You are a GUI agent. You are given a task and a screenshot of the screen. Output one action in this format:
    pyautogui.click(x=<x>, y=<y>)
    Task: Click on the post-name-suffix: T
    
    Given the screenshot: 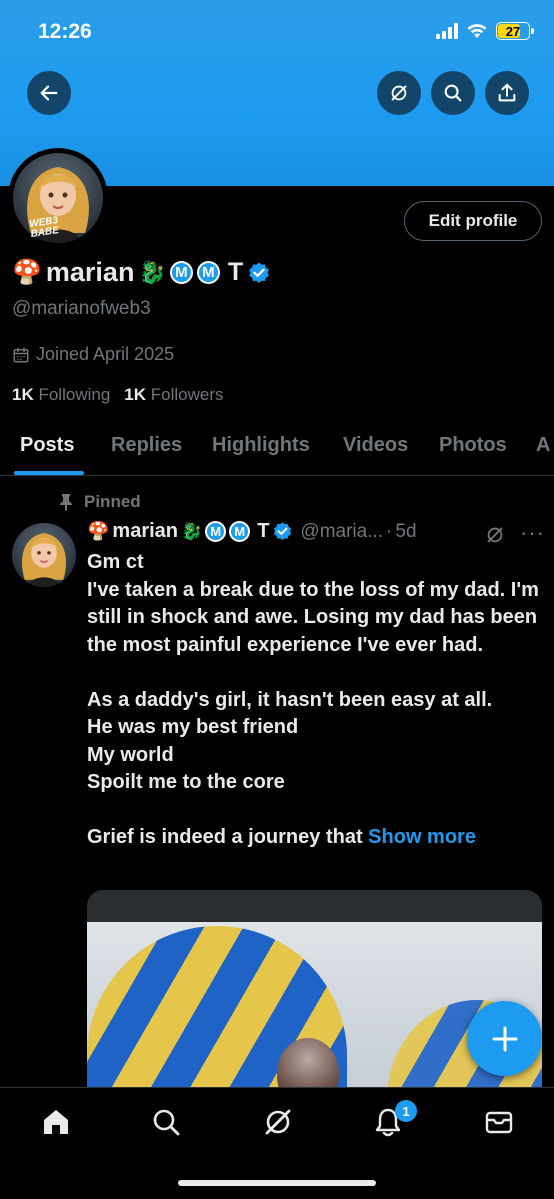 What is the action you would take?
    pyautogui.click(x=263, y=531)
    